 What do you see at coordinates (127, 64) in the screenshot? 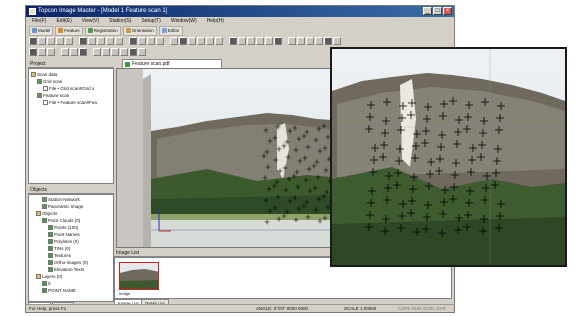
I see `document-icon` at bounding box center [127, 64].